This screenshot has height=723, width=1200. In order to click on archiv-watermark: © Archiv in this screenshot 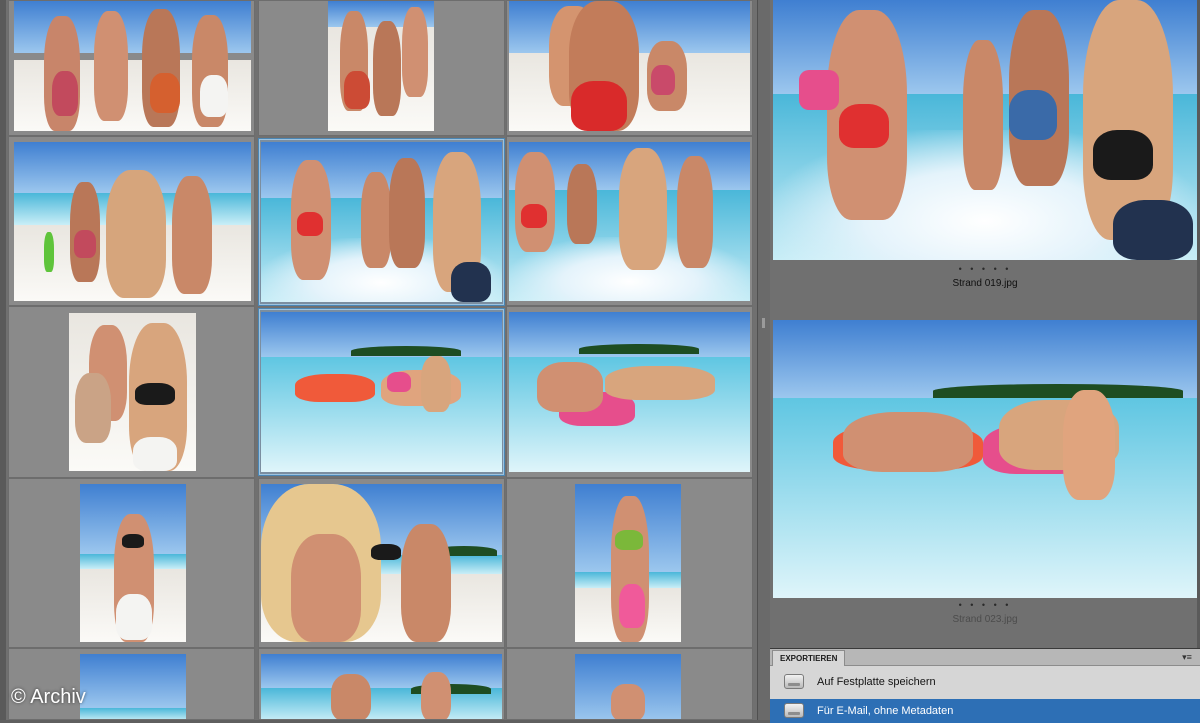, I will do `click(48, 697)`.